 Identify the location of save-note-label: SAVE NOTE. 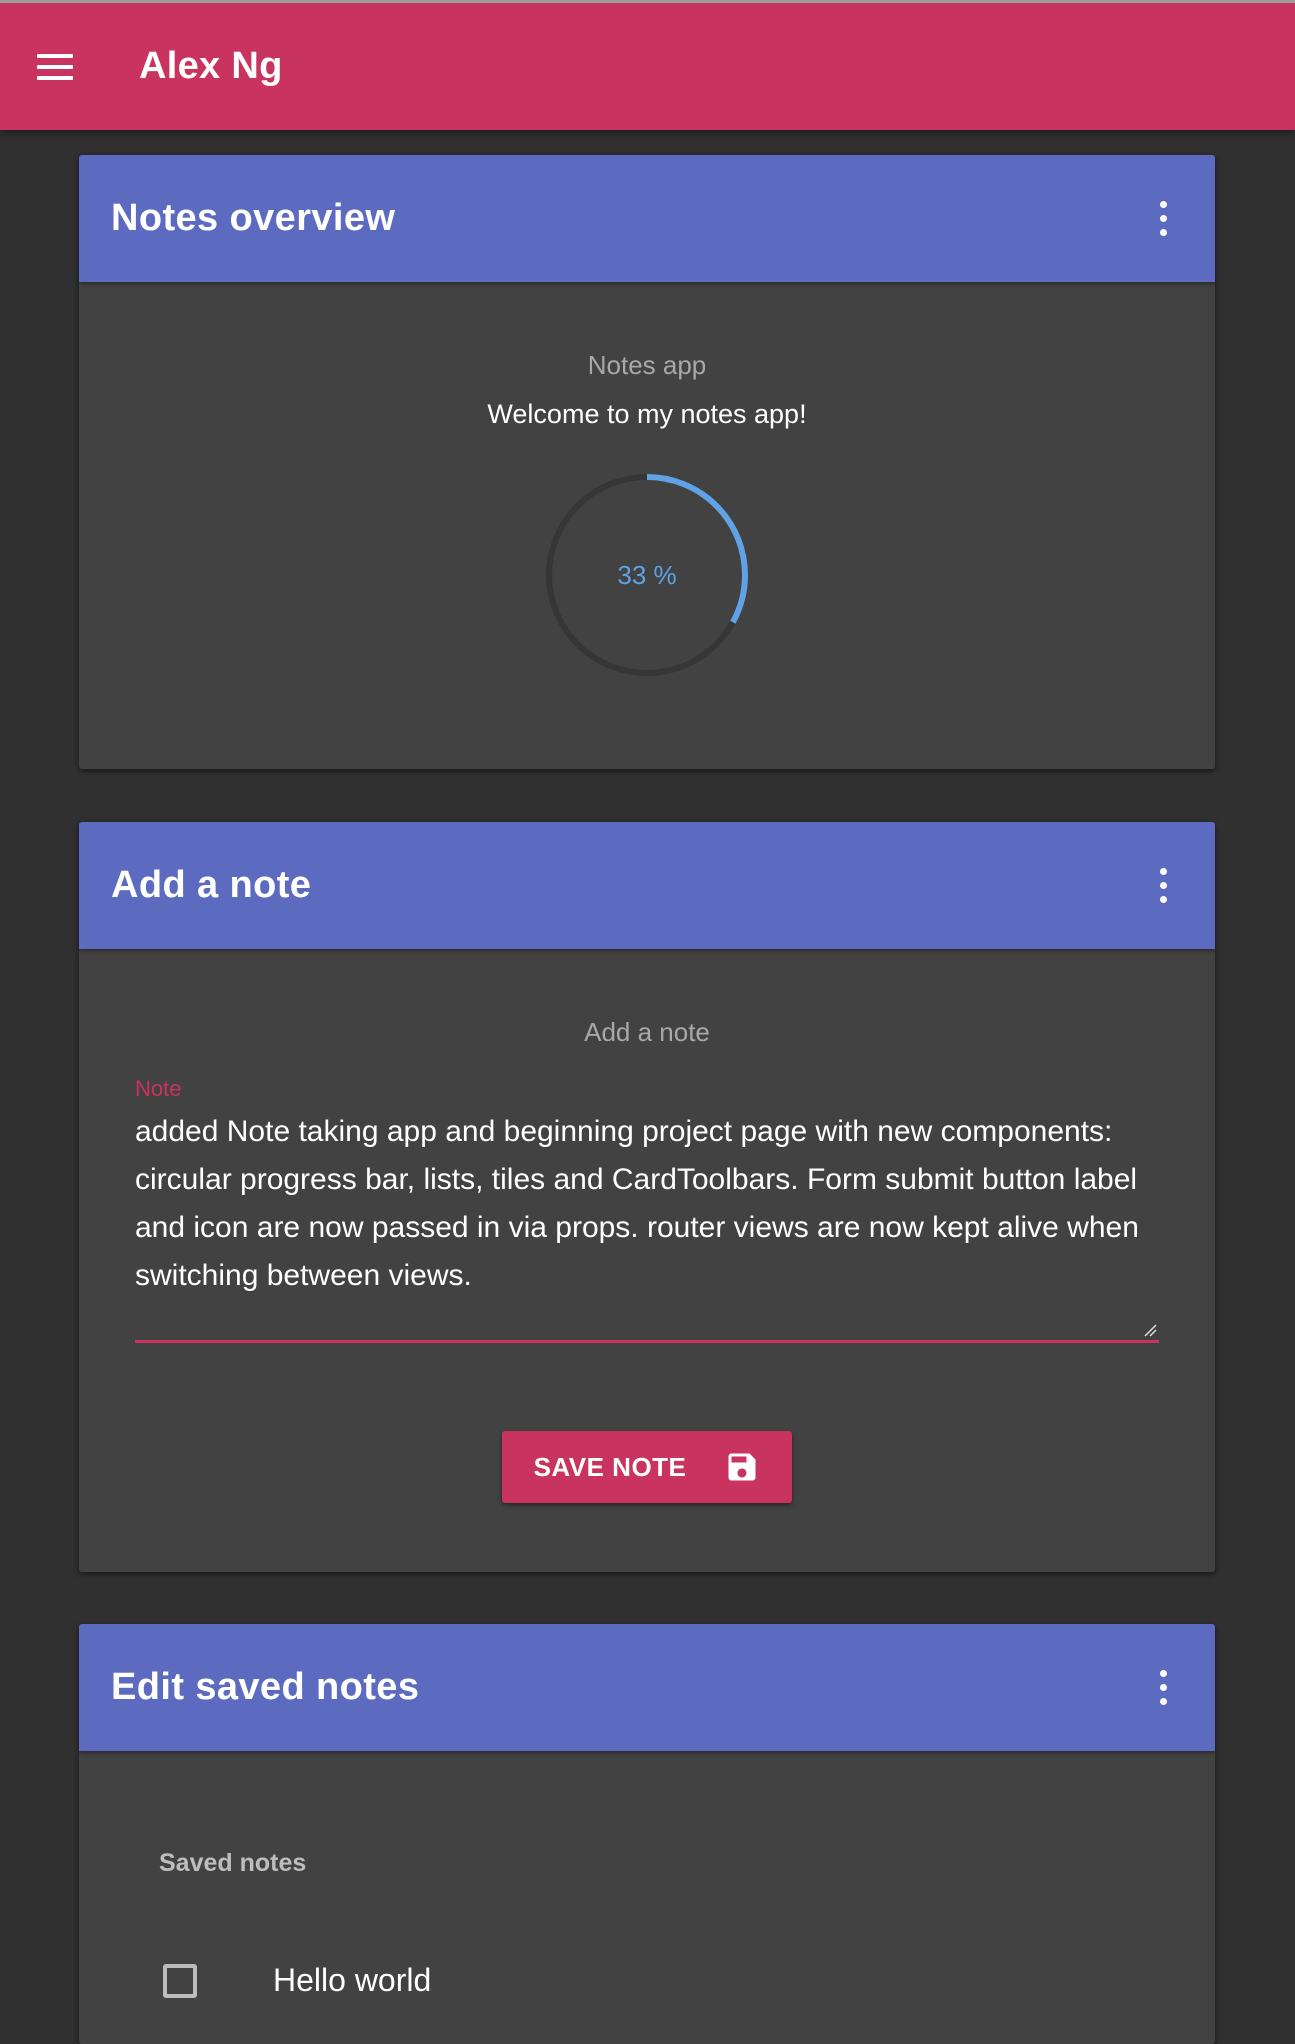
(610, 1466).